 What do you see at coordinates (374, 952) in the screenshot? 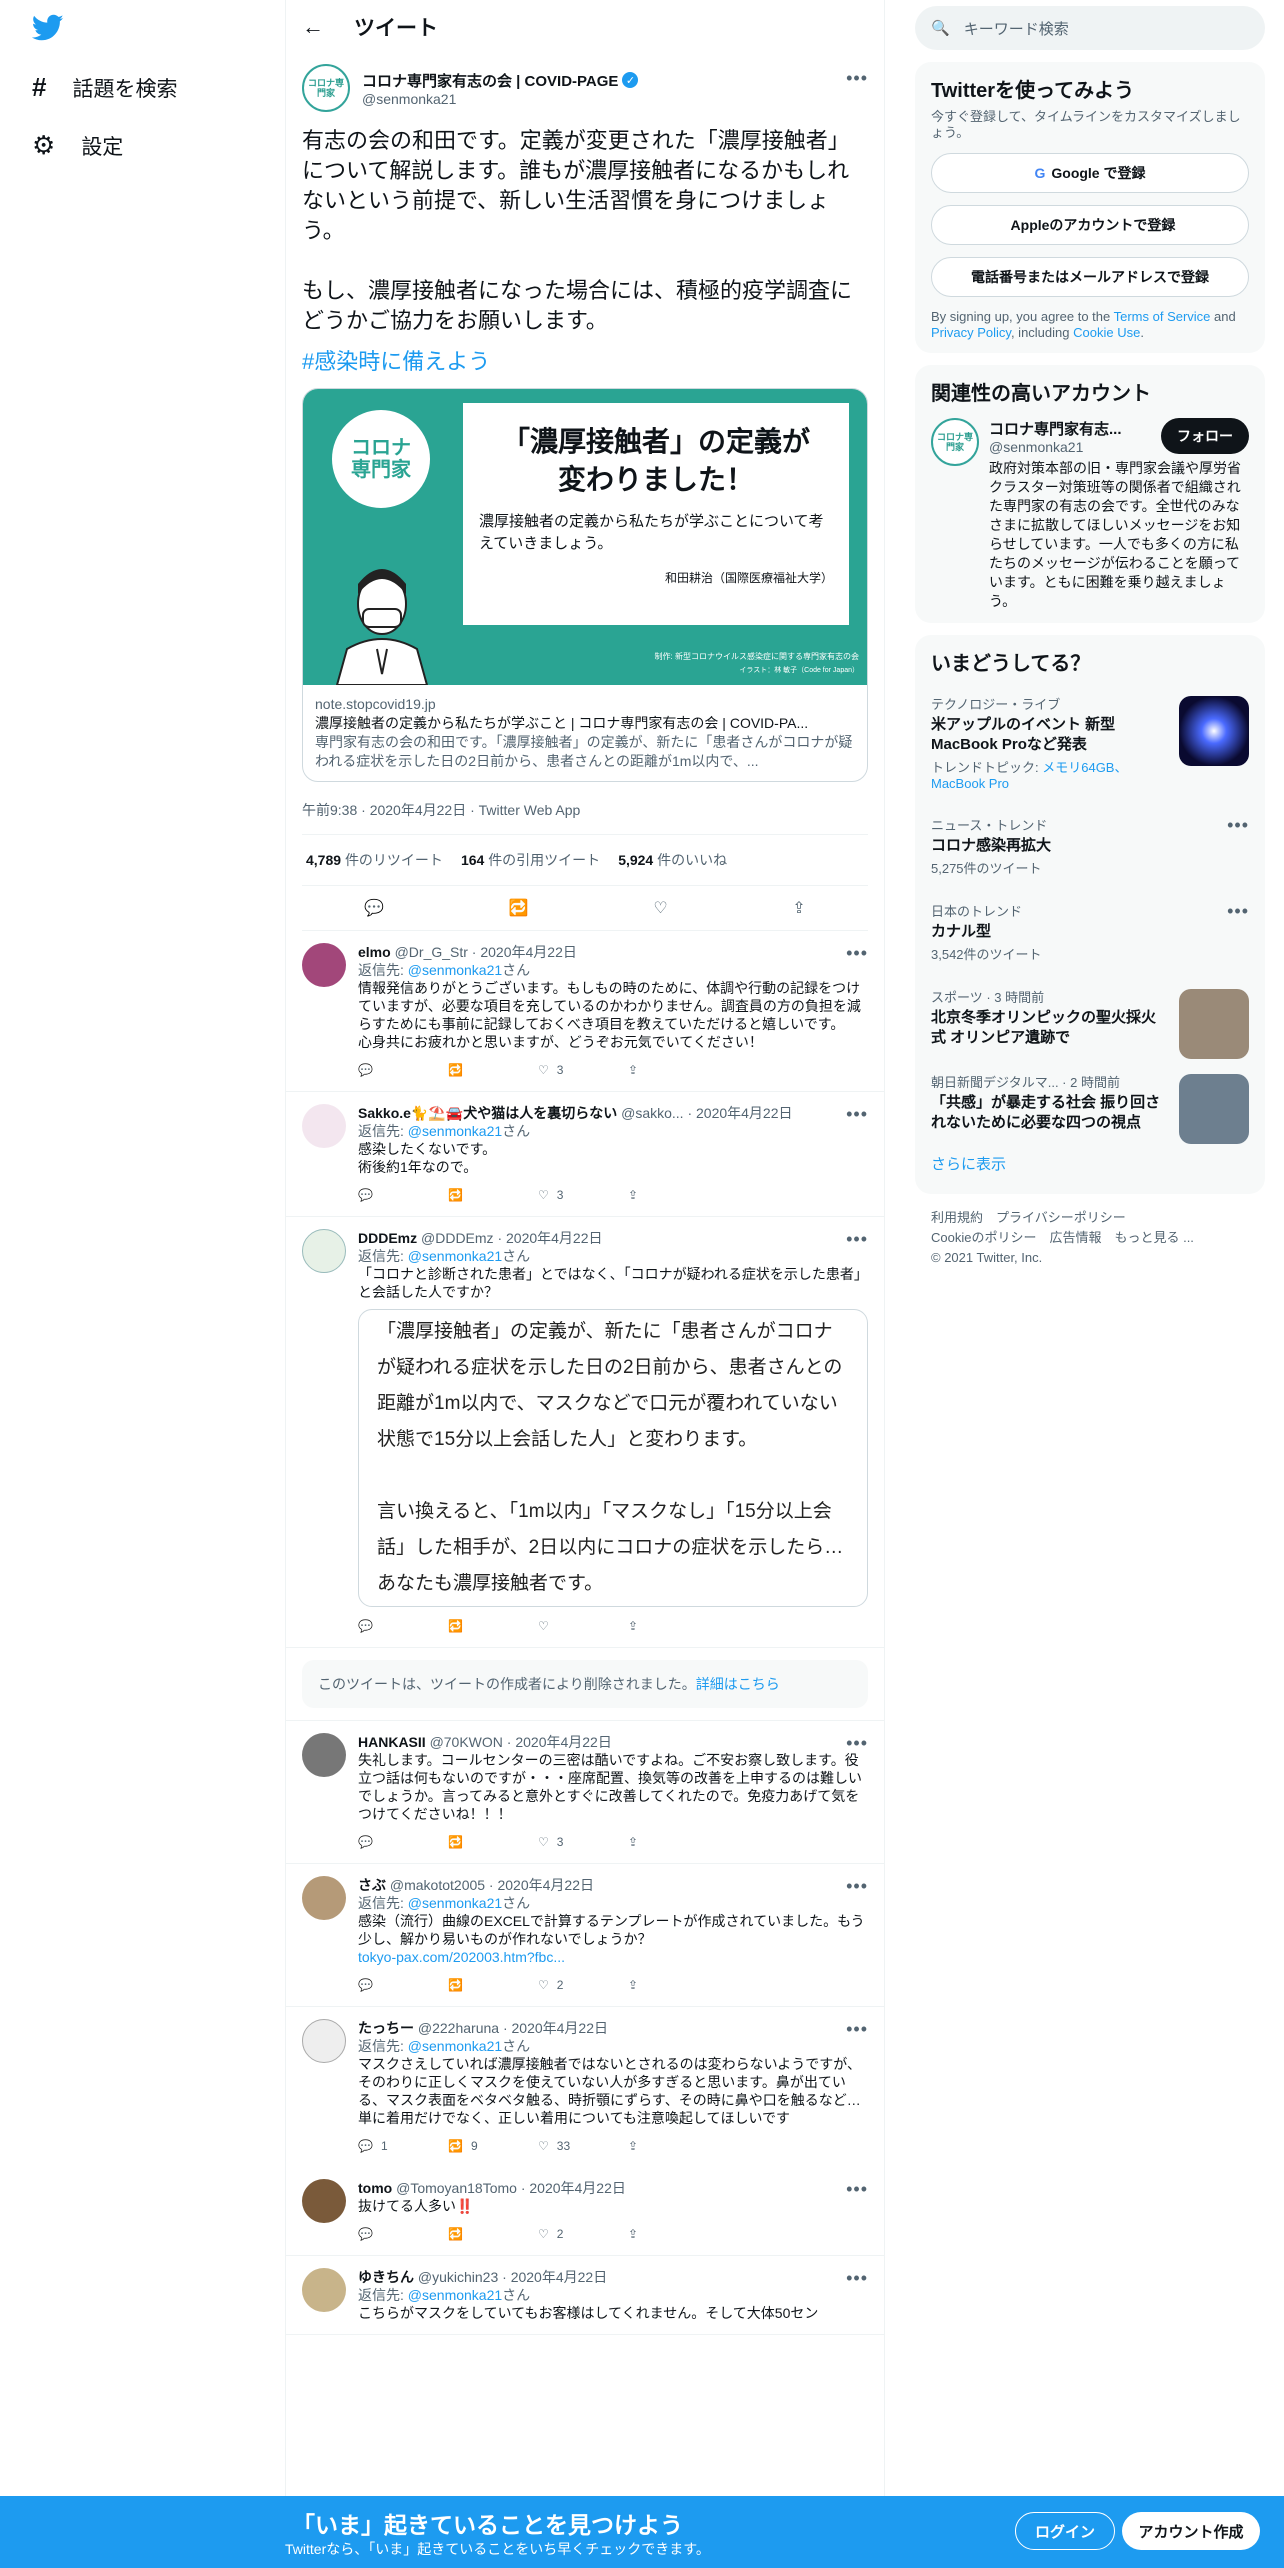
I see `reply-author-name: elmo` at bounding box center [374, 952].